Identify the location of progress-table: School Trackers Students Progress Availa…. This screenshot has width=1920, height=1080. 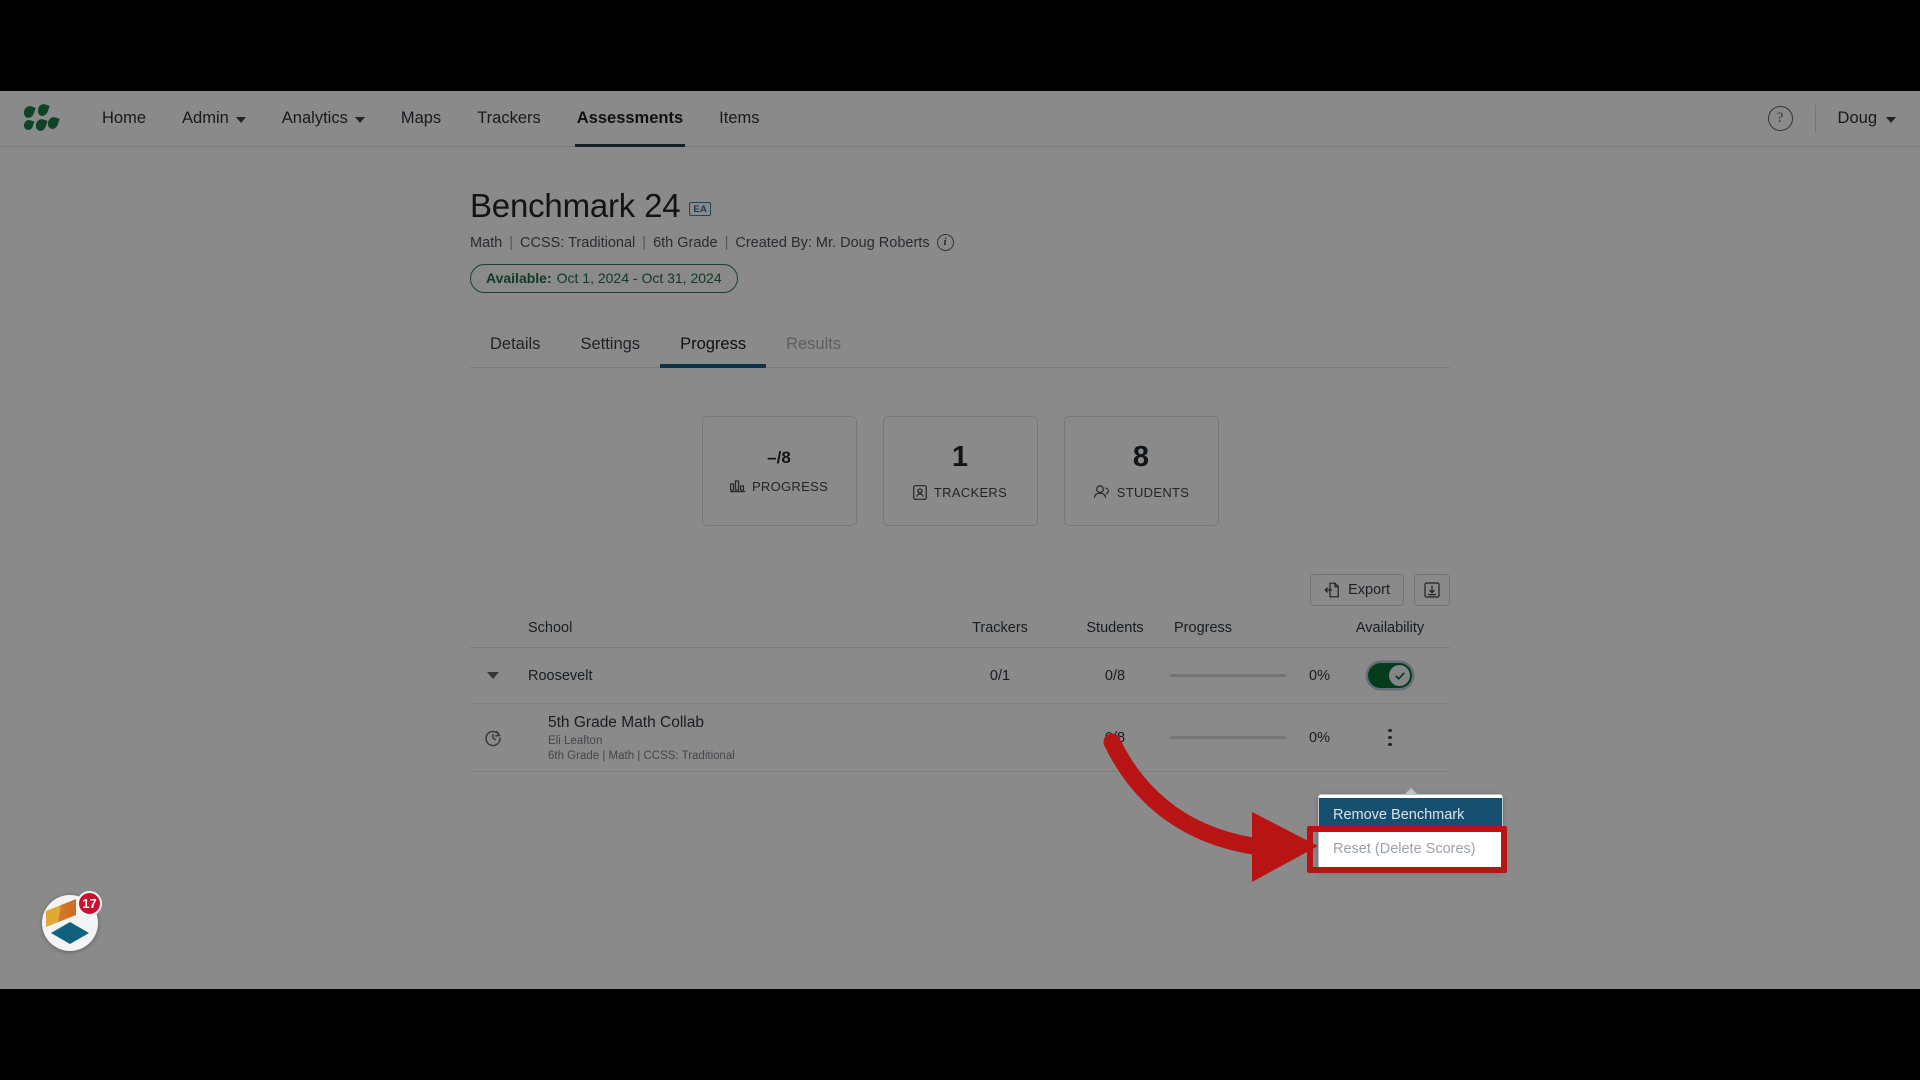
(960, 696).